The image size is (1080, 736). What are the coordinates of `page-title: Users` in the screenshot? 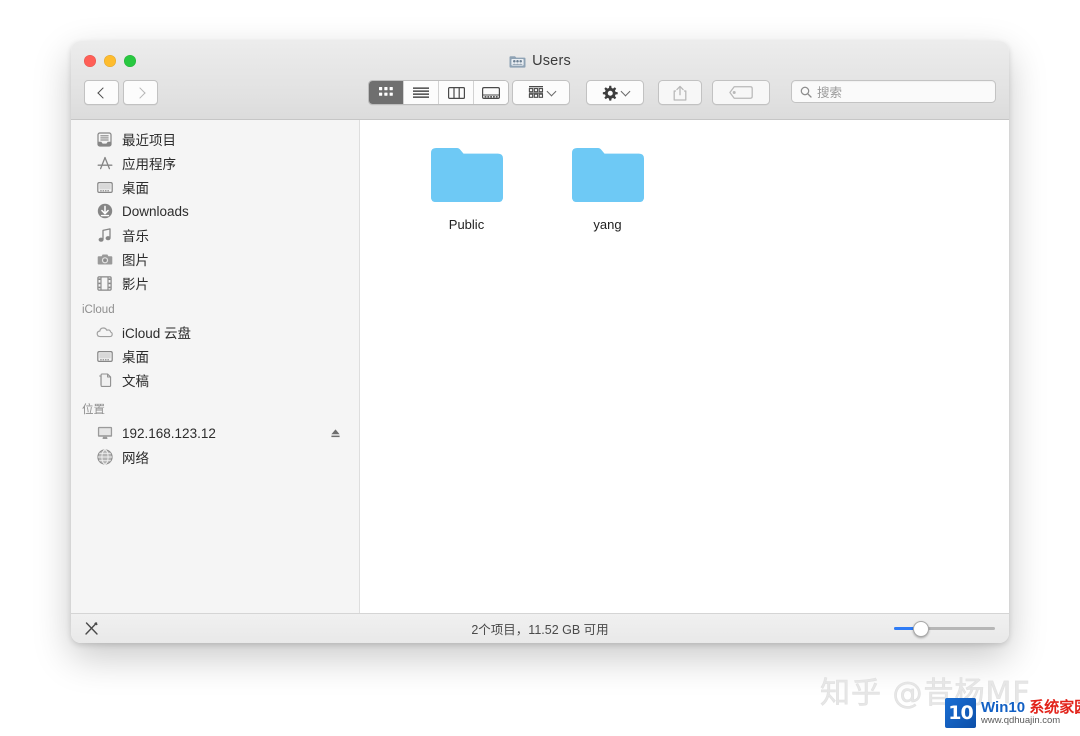 It's located at (551, 61).